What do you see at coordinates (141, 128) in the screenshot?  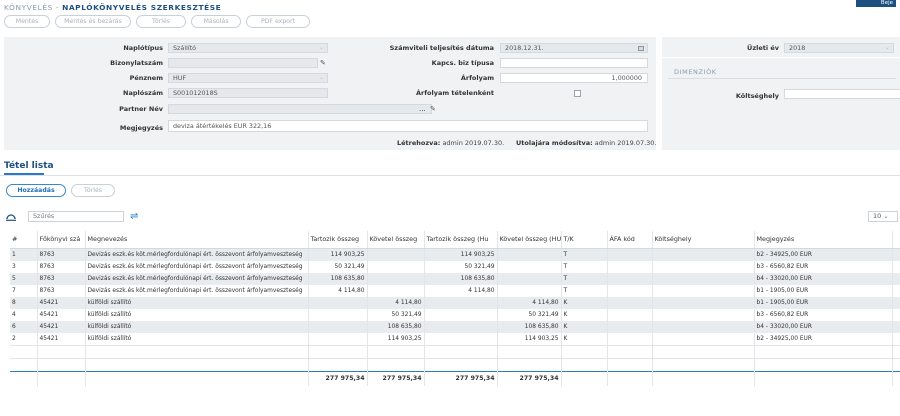 I see `megjegyzes-label: Megjegyzés` at bounding box center [141, 128].